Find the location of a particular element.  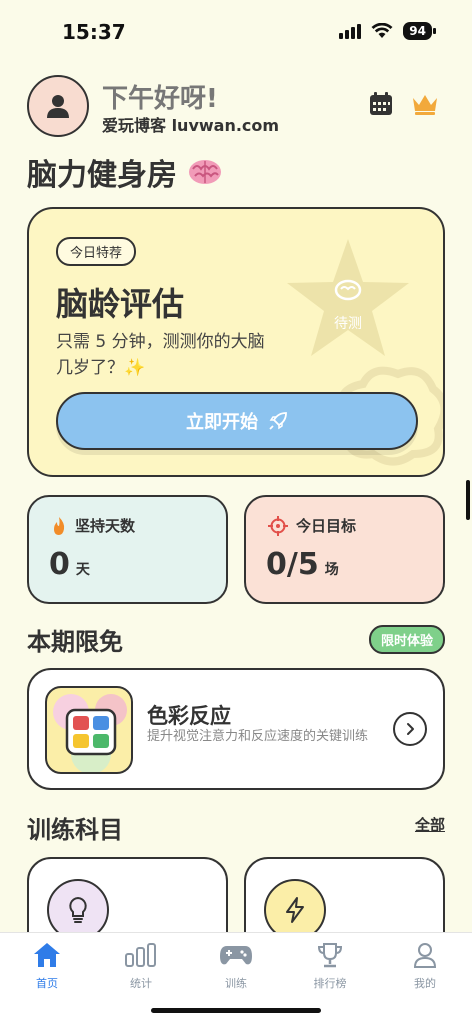

star-icon is located at coordinates (348, 297).